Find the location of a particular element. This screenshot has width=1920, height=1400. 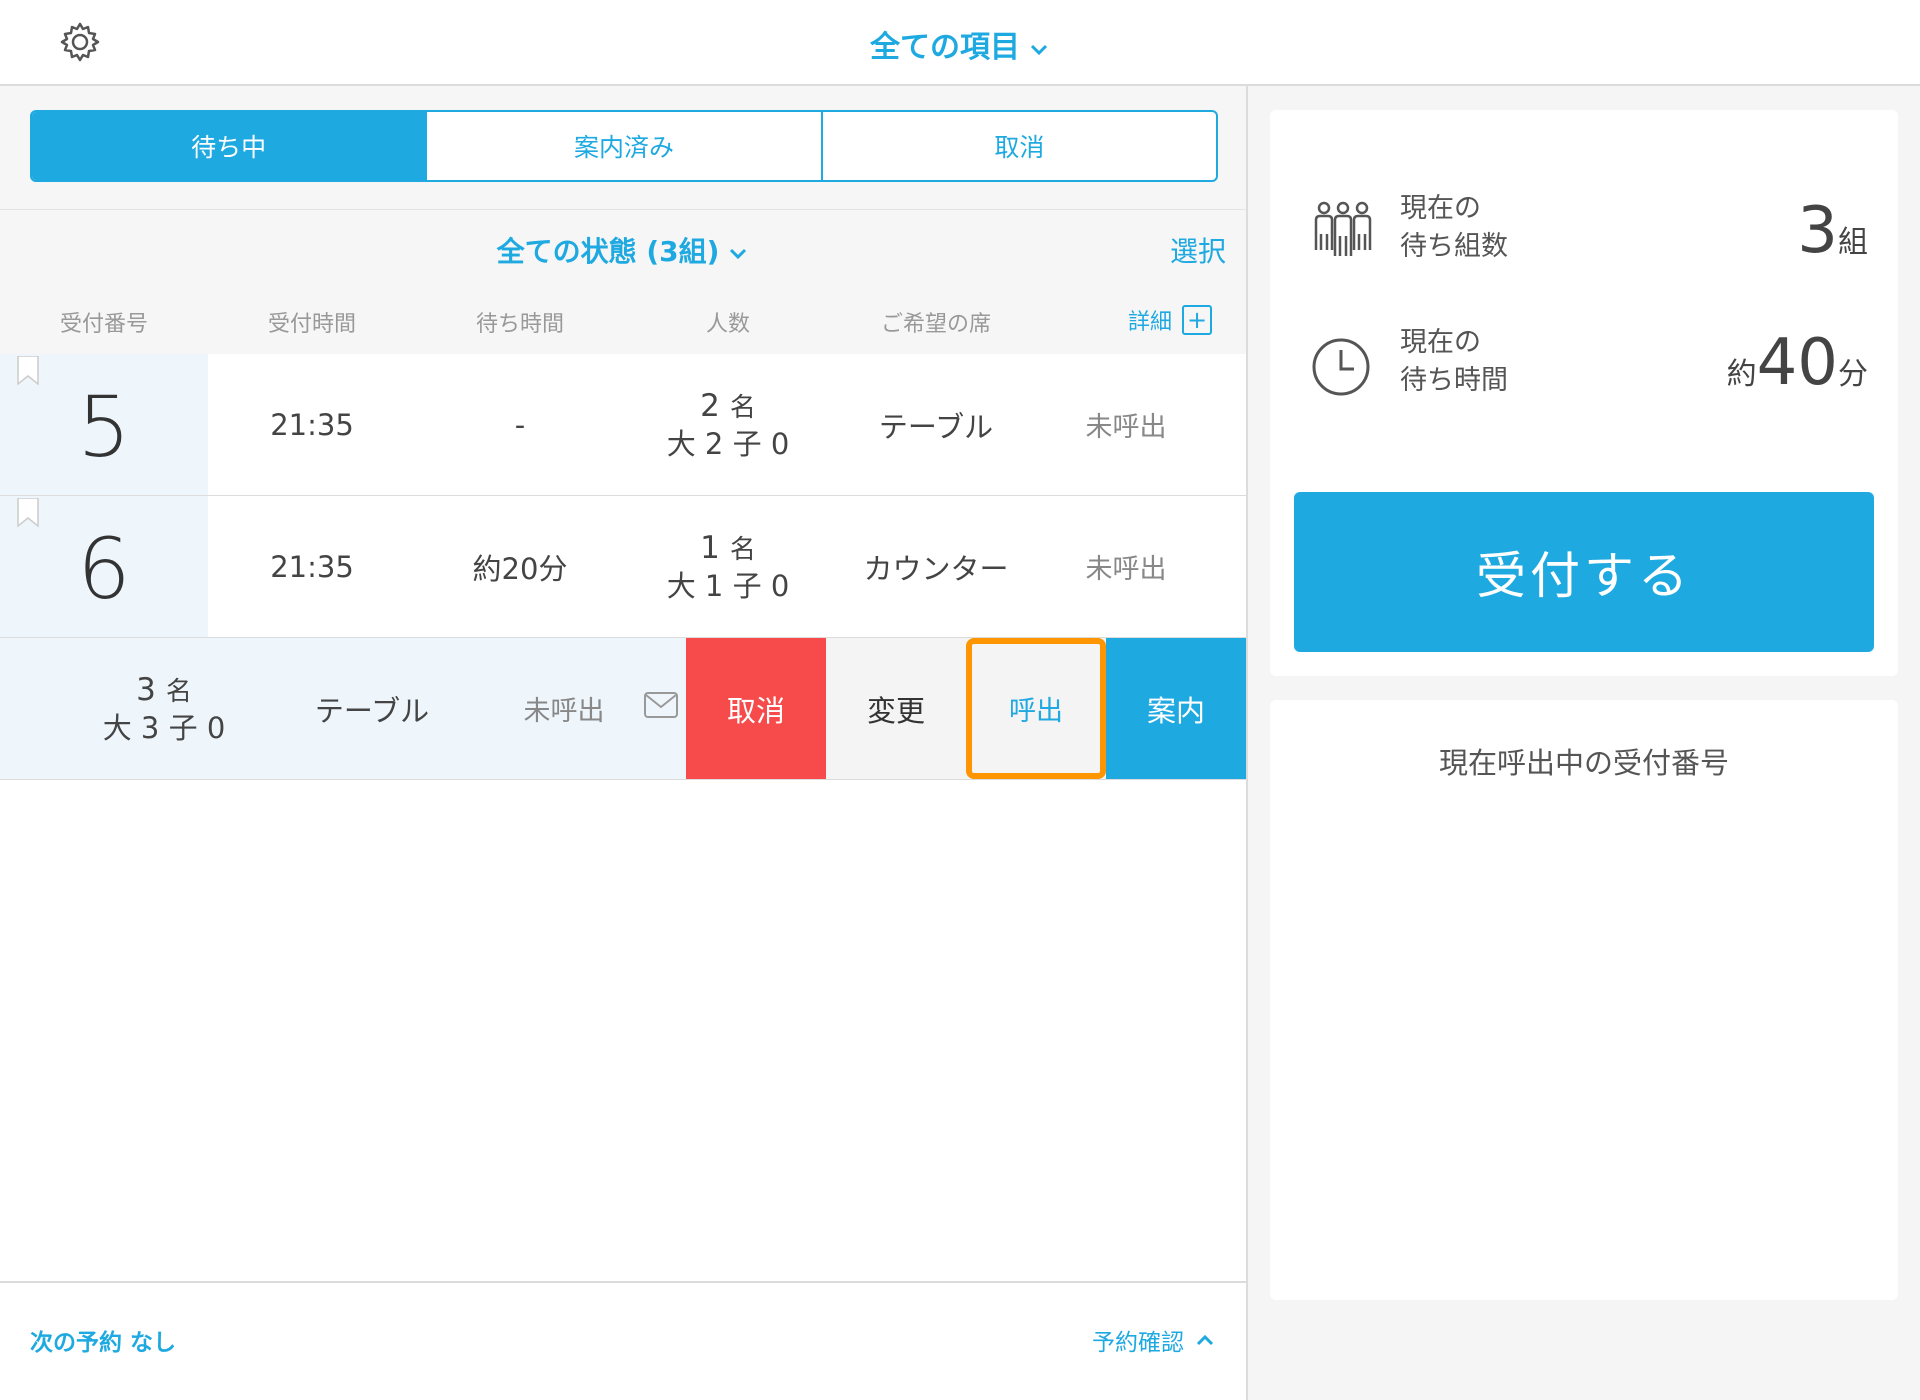

table-row: 6 21:35 約20分 1名 大 1 子 0 カウンター 未呼出 is located at coordinates (623, 567).